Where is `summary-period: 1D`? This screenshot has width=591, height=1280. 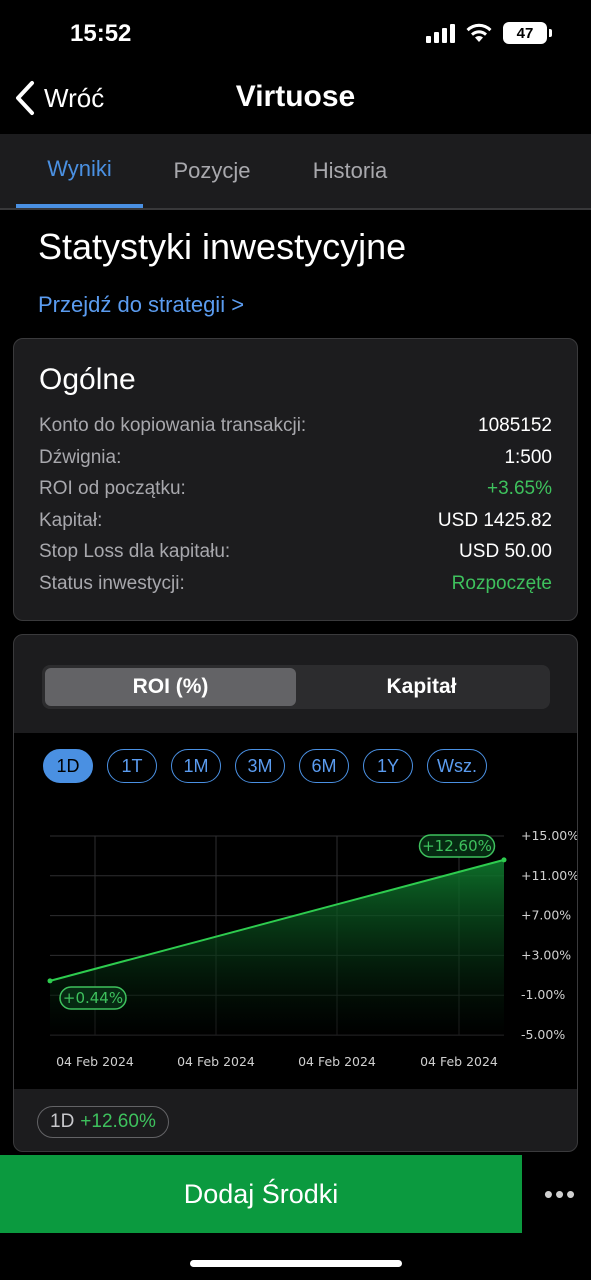 summary-period: 1D is located at coordinates (62, 1121).